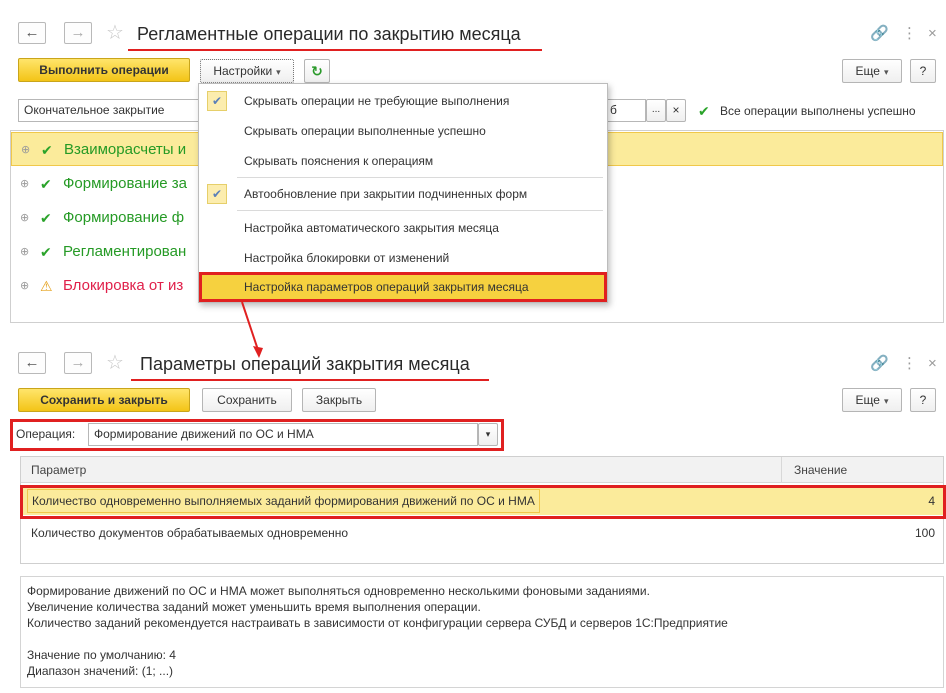 The image size is (946, 693). I want to click on settings-dropdown-button: Настройки, so click(247, 71).